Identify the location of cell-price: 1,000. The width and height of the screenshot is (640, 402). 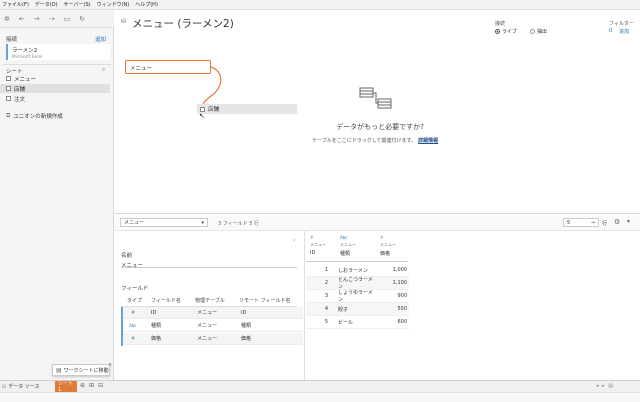
(399, 270).